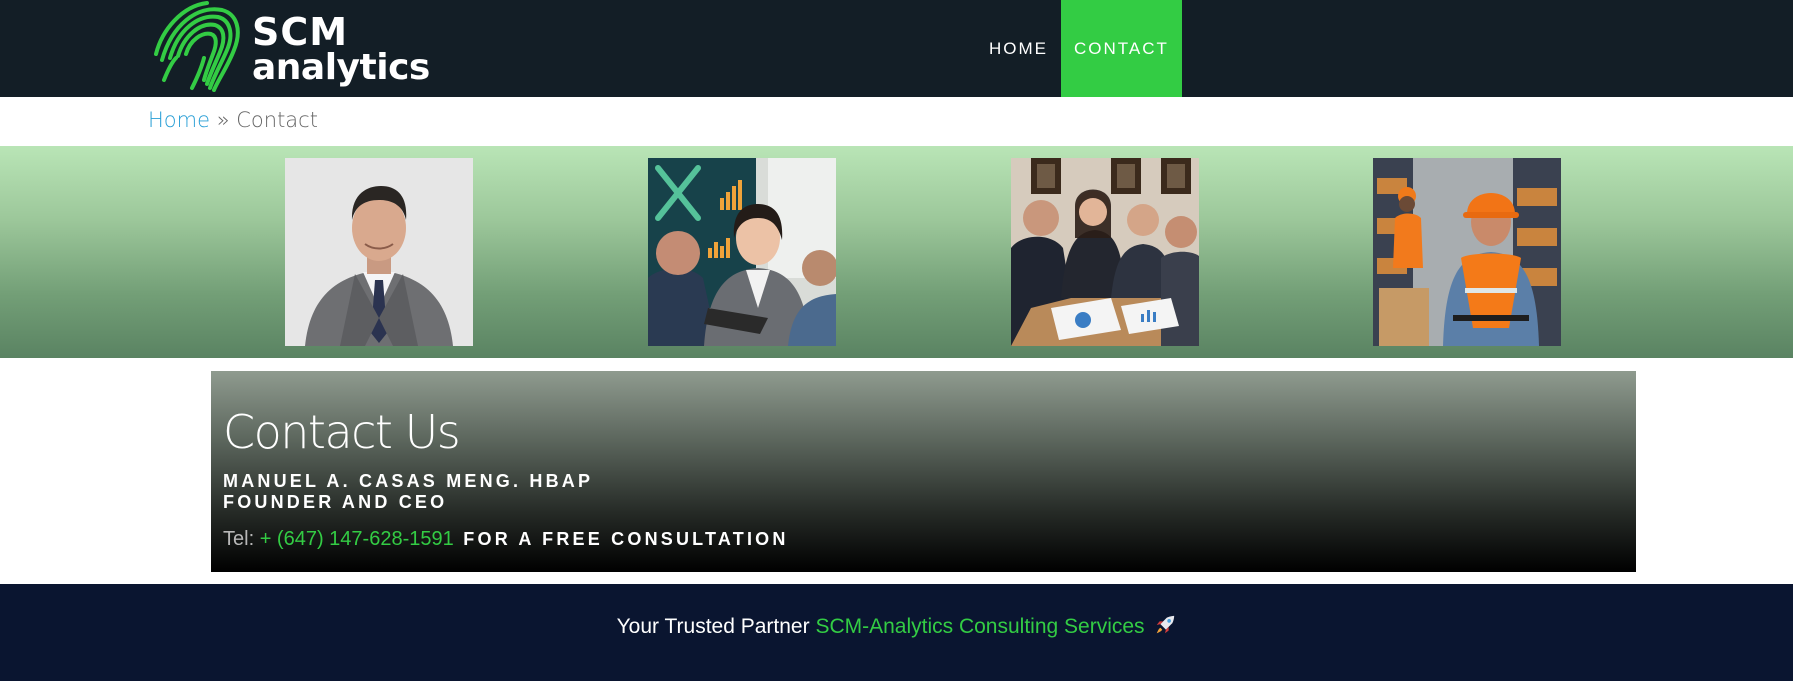 Image resolution: width=1793 pixels, height=683 pixels. Describe the element at coordinates (408, 481) in the screenshot. I see `contact-person-name: MANUEL A. CASAS MENG. HBAP` at that location.